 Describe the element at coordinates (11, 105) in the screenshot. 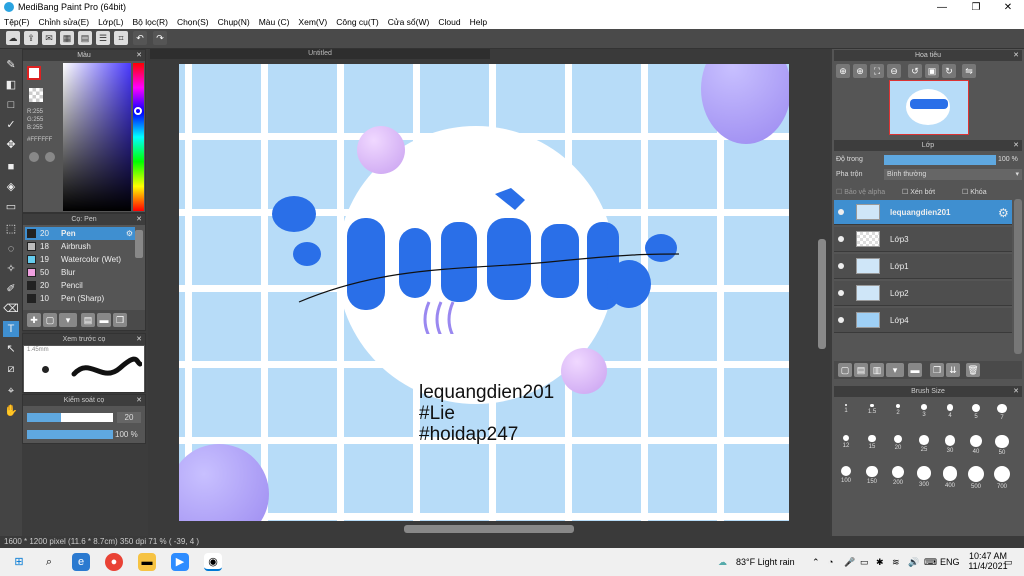

I see `rectangle-tool-icon: □` at that location.